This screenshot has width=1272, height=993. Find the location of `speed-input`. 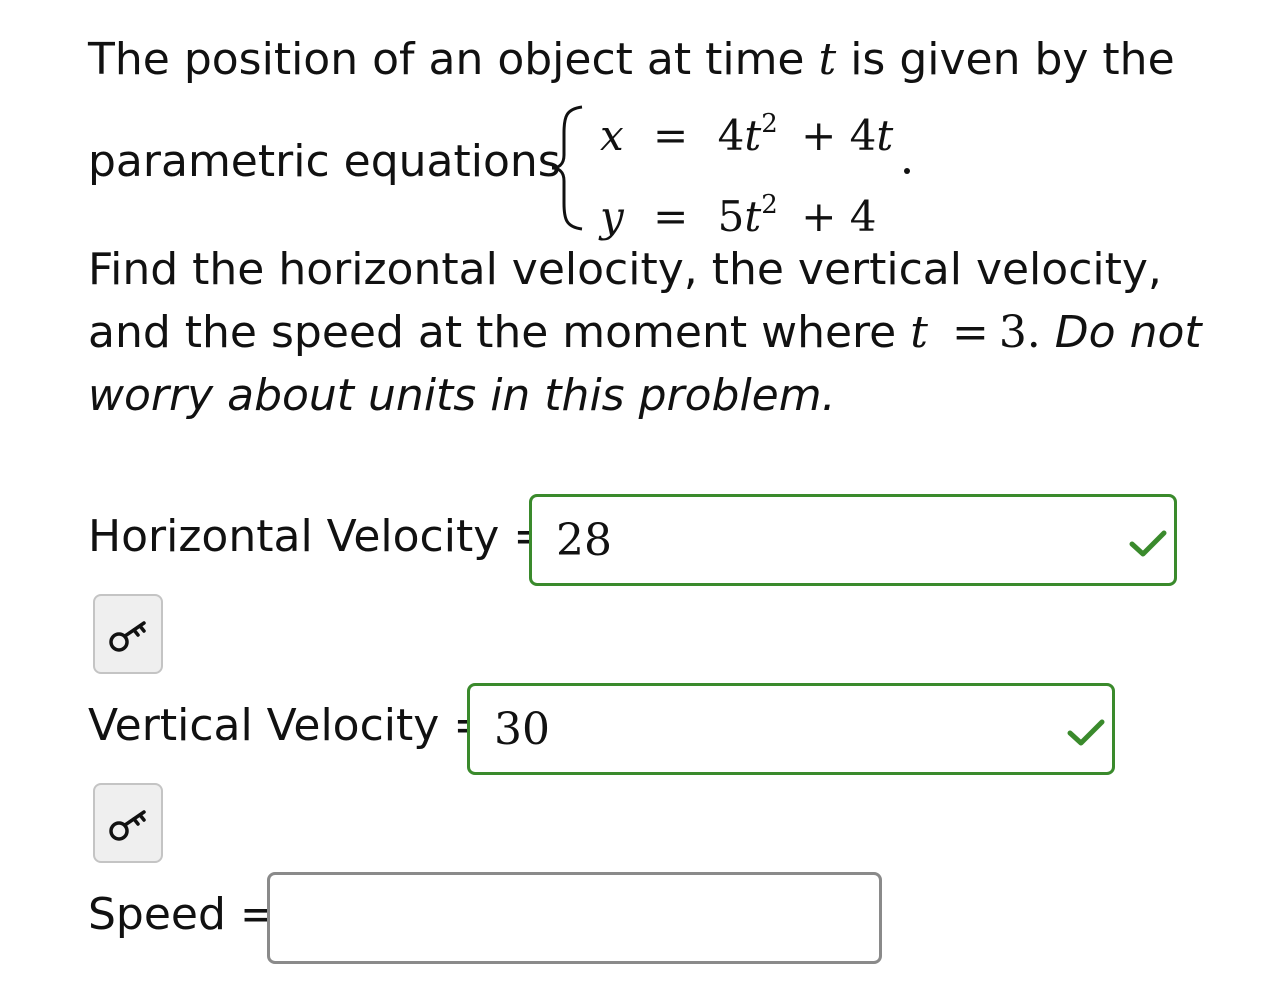

speed-input is located at coordinates (574, 918).